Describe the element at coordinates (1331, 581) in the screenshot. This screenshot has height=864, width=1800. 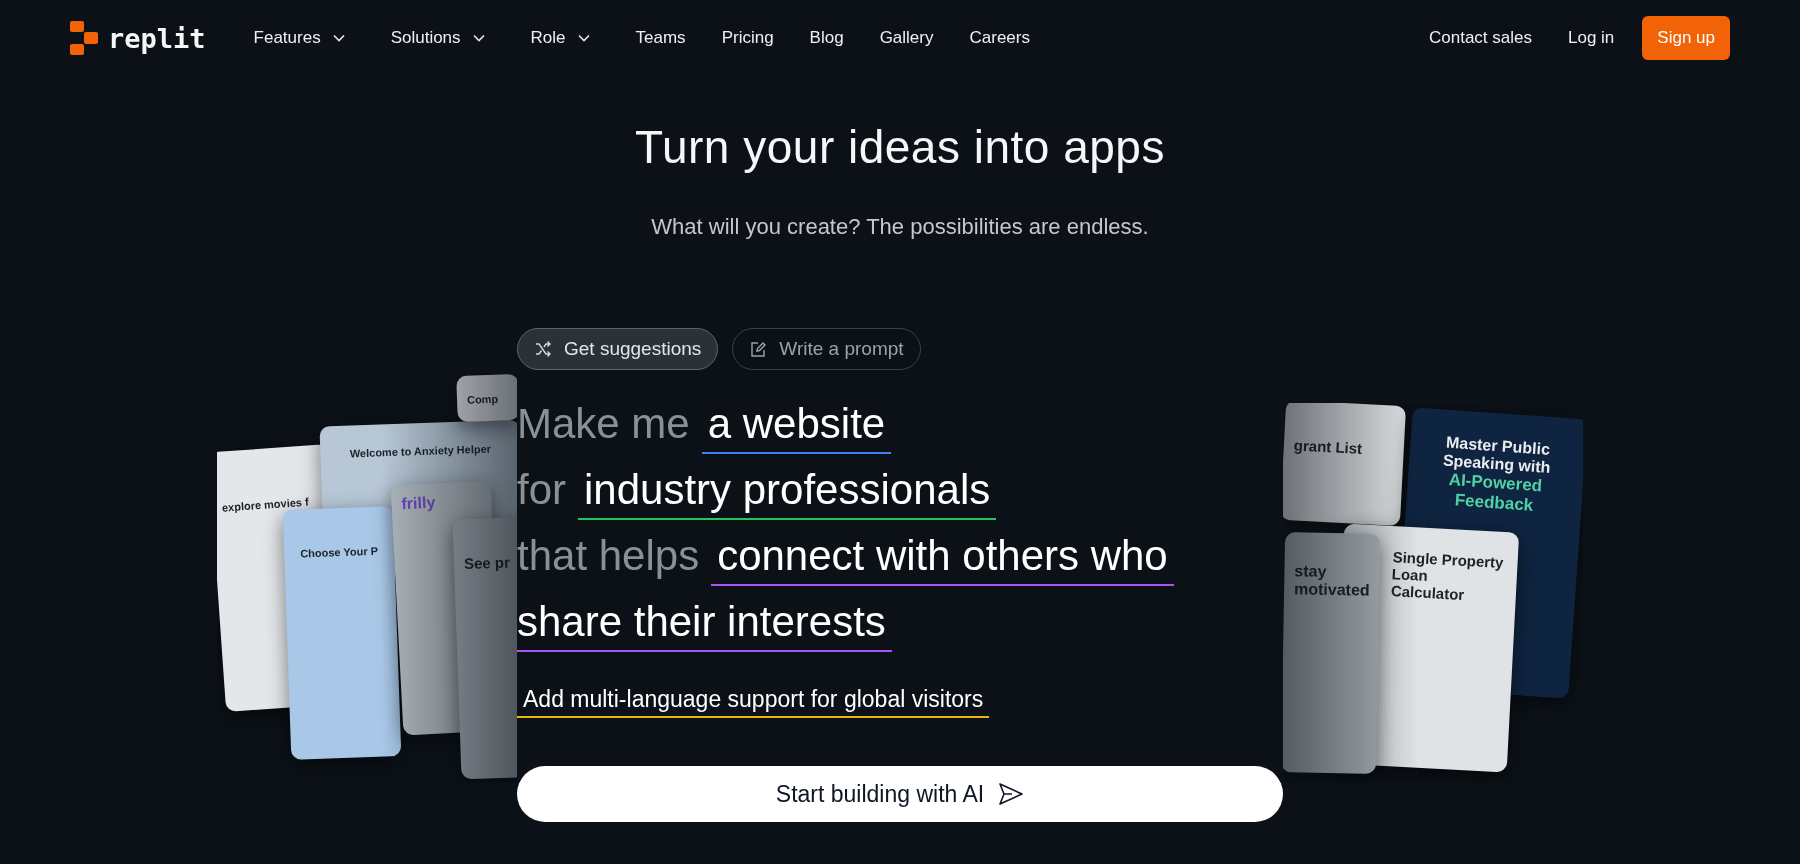
I see `card-title: stay motivated` at that location.